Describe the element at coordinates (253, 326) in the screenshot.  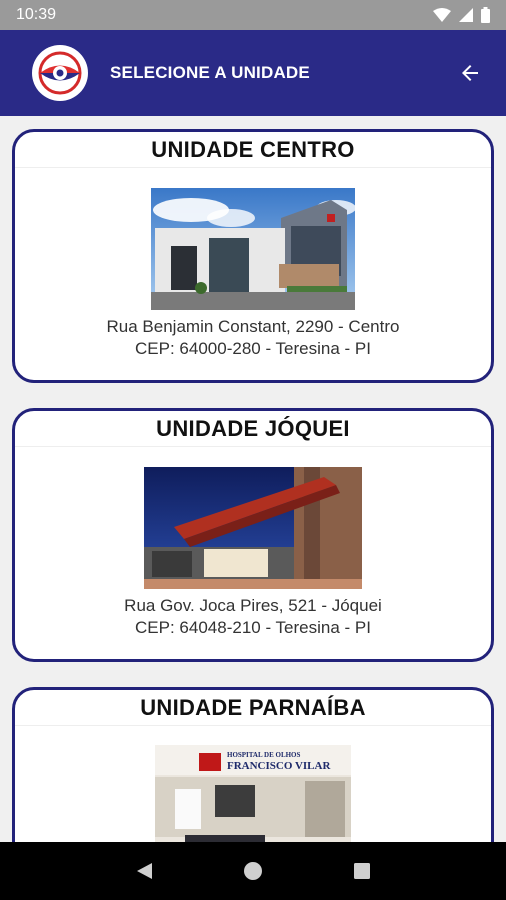
I see `address-line: Rua Benjamin Constant, 2290 - Centro` at that location.